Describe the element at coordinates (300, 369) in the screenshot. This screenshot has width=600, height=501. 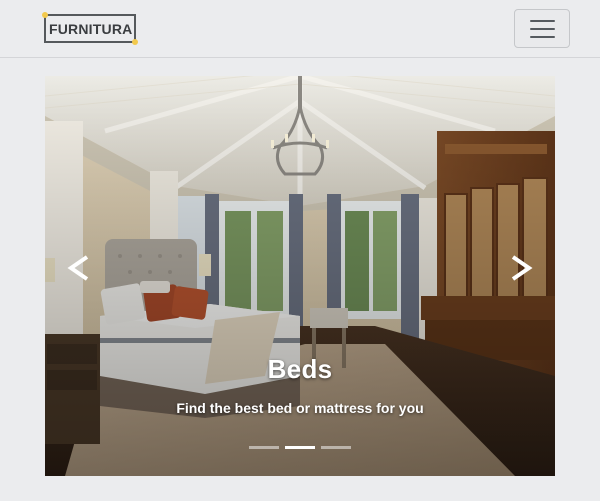
I see `slide-title: Beds` at that location.